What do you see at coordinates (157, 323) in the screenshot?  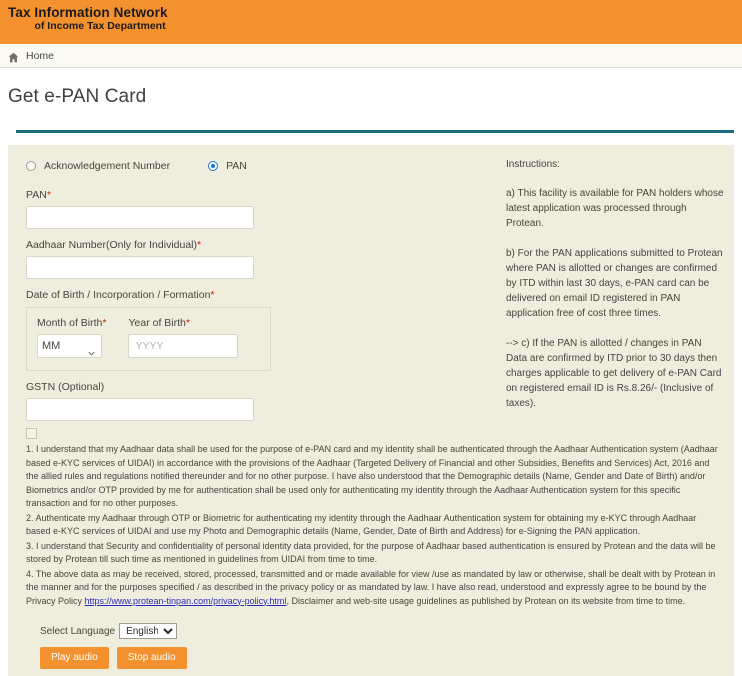 I see `year-of-birth-label-text: Year of Birth` at bounding box center [157, 323].